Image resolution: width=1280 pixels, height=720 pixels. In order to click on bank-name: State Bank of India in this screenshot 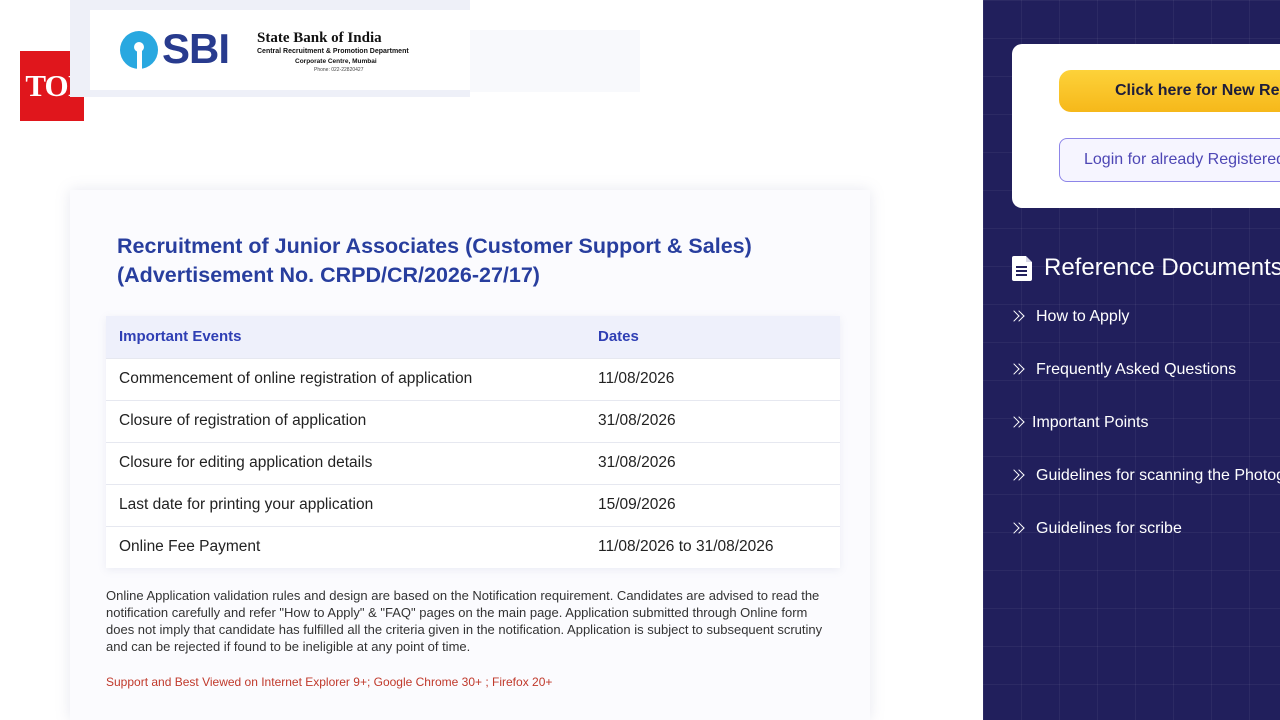, I will do `click(319, 38)`.